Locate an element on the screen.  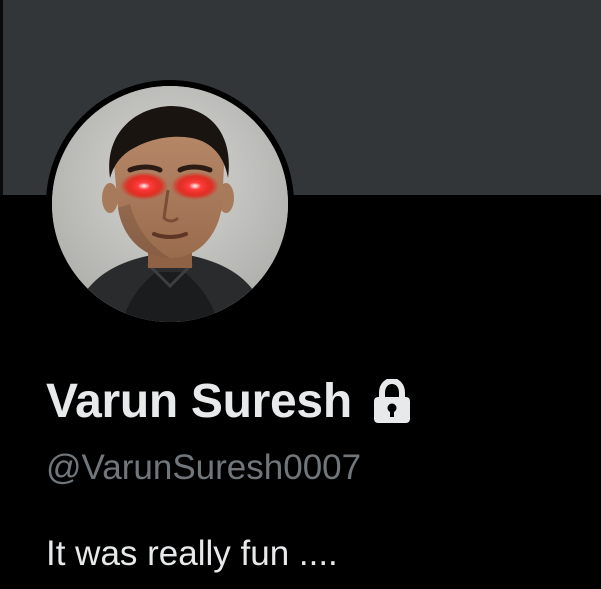
banner-edge is located at coordinates (1, 97).